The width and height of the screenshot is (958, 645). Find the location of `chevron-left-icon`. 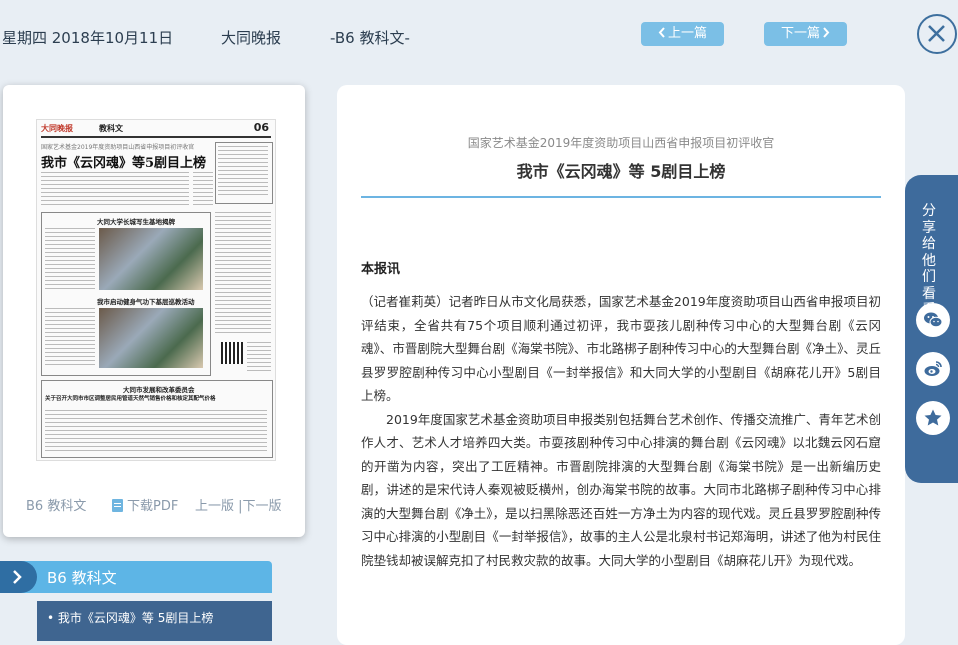

chevron-left-icon is located at coordinates (661, 32).